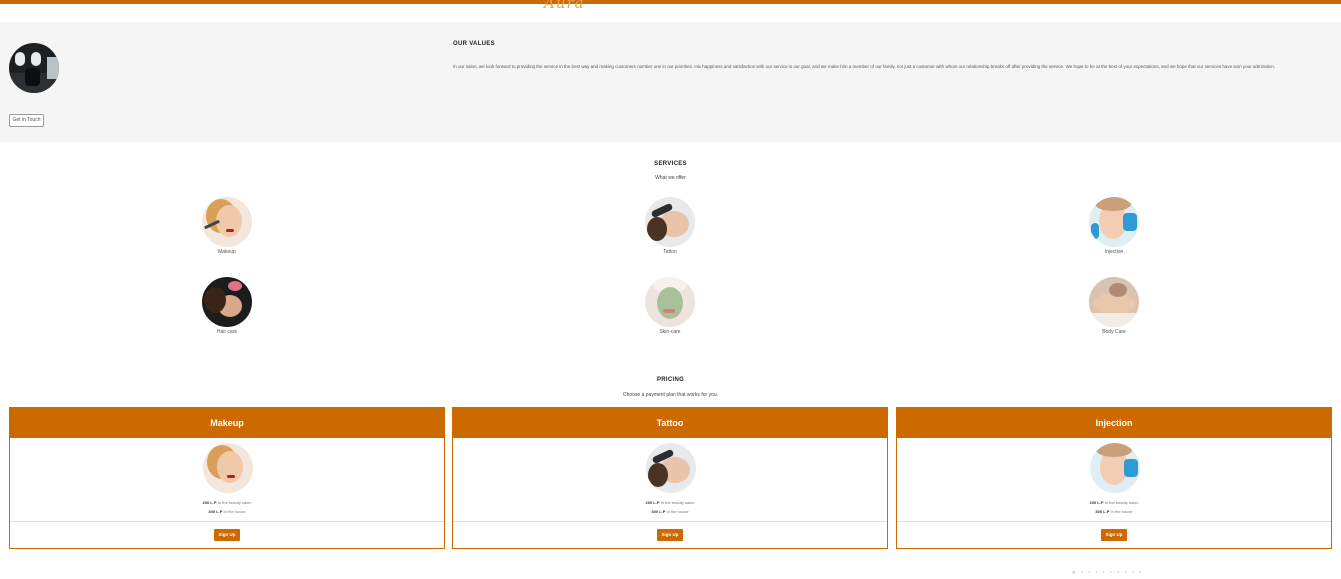 This screenshot has height=579, width=1341. Describe the element at coordinates (227, 332) in the screenshot. I see `service-label: Hair care` at that location.